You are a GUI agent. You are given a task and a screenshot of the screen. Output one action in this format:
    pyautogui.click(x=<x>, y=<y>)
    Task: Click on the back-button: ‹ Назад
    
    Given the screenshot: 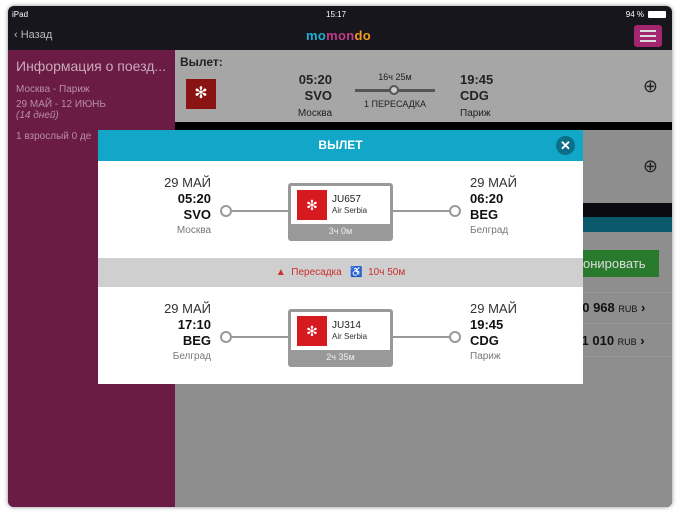 What is the action you would take?
    pyautogui.click(x=33, y=35)
    